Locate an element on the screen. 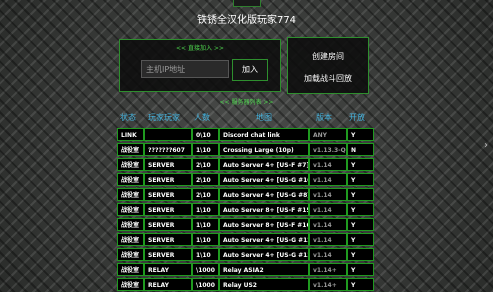 This screenshot has height=292, width=493. table-row: 战役室 RELAY \1000 Relay US2 v1.14+ Y is located at coordinates (245, 284).